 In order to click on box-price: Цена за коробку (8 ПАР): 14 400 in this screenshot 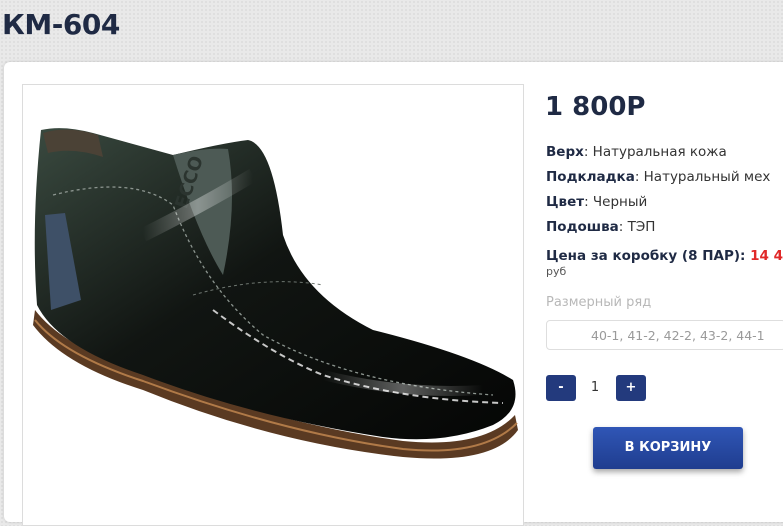, I will do `click(664, 256)`.